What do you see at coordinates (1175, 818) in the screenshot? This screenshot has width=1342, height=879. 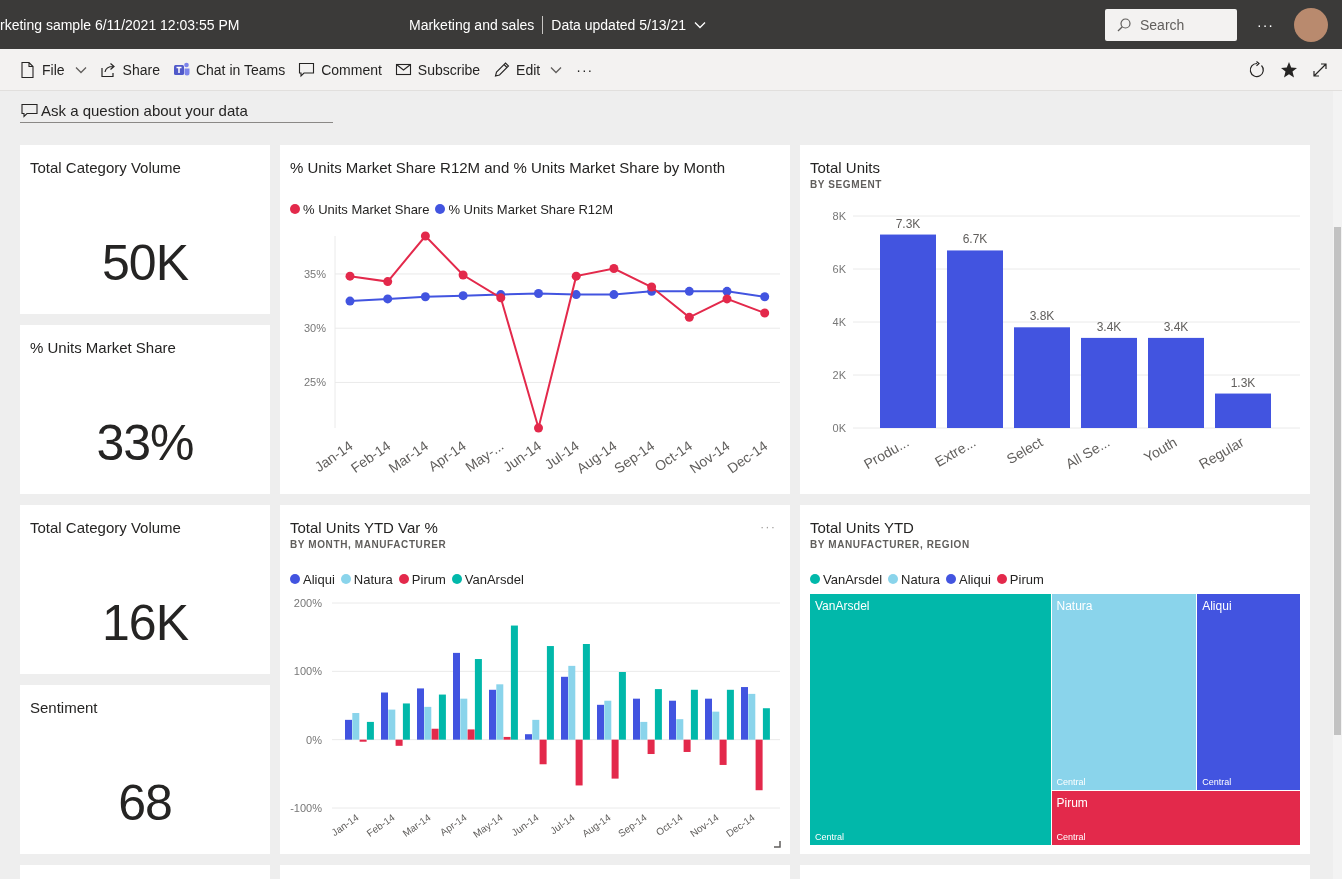 I see `treemap-block: Pirum Central` at bounding box center [1175, 818].